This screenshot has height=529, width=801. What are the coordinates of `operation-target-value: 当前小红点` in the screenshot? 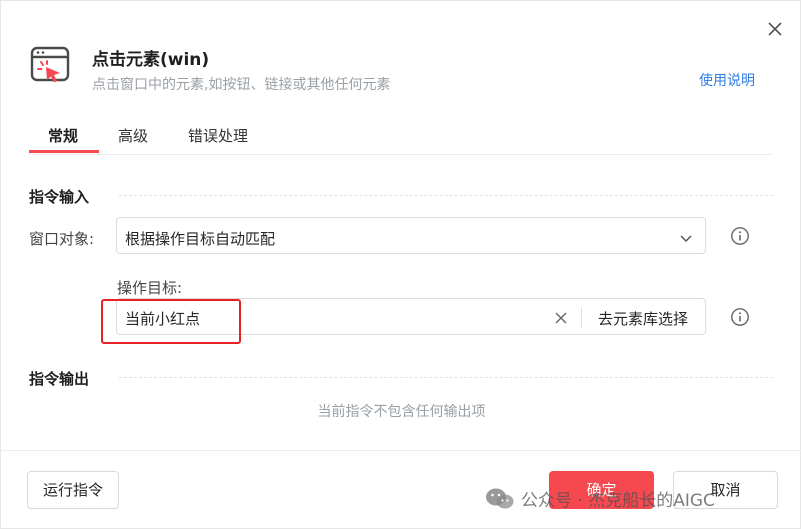 It's located at (163, 319).